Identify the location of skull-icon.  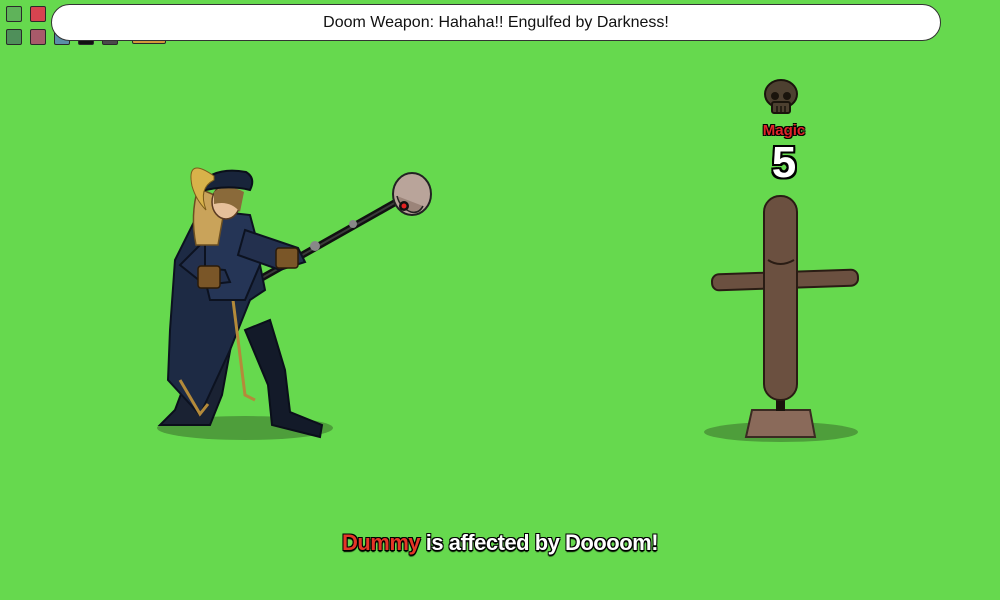
(781, 96).